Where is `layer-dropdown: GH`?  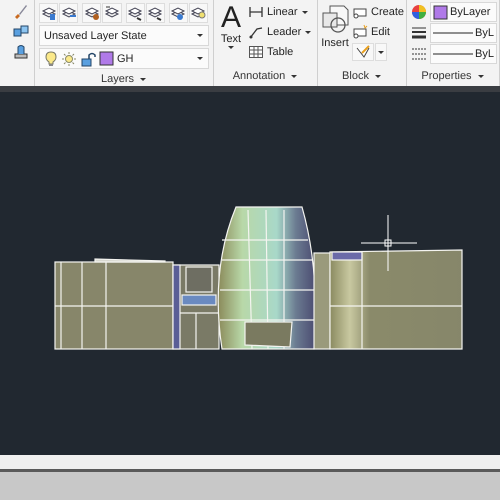 layer-dropdown: GH is located at coordinates (124, 58).